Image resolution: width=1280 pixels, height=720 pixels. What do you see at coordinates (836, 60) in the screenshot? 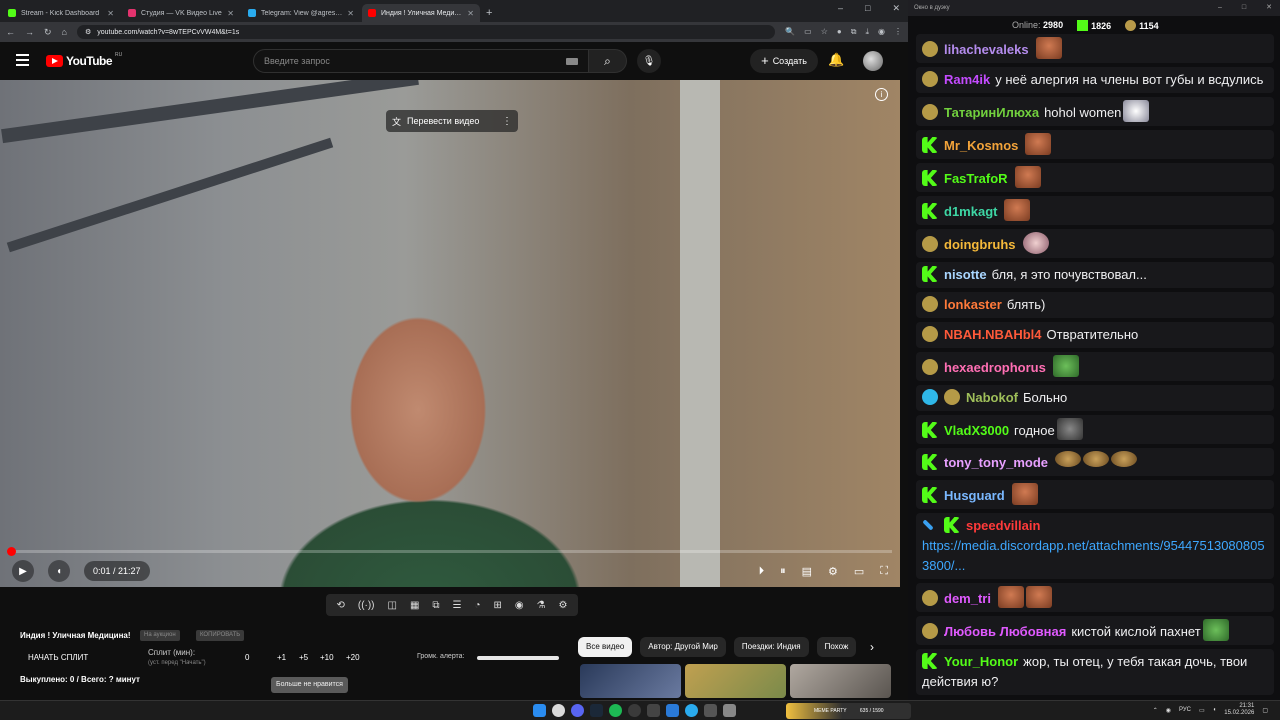
I see `notifications-bell-icon: 🔔` at bounding box center [836, 60].